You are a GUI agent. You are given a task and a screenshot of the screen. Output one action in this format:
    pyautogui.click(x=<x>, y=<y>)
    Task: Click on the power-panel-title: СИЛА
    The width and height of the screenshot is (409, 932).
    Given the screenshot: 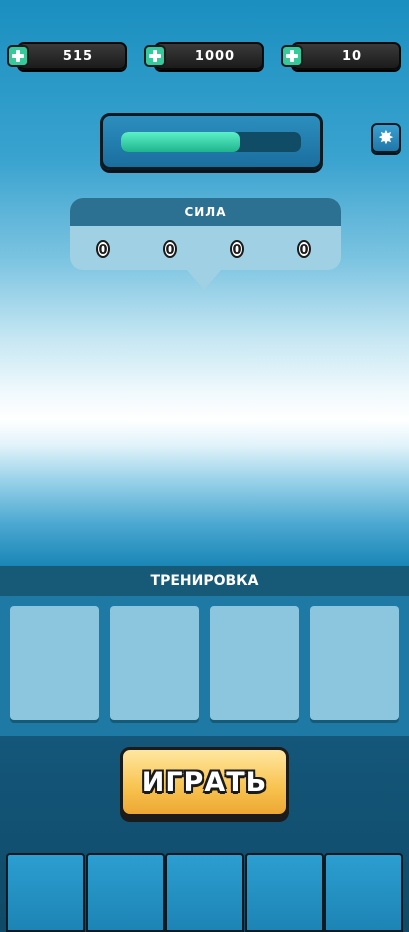 What is the action you would take?
    pyautogui.click(x=205, y=212)
    